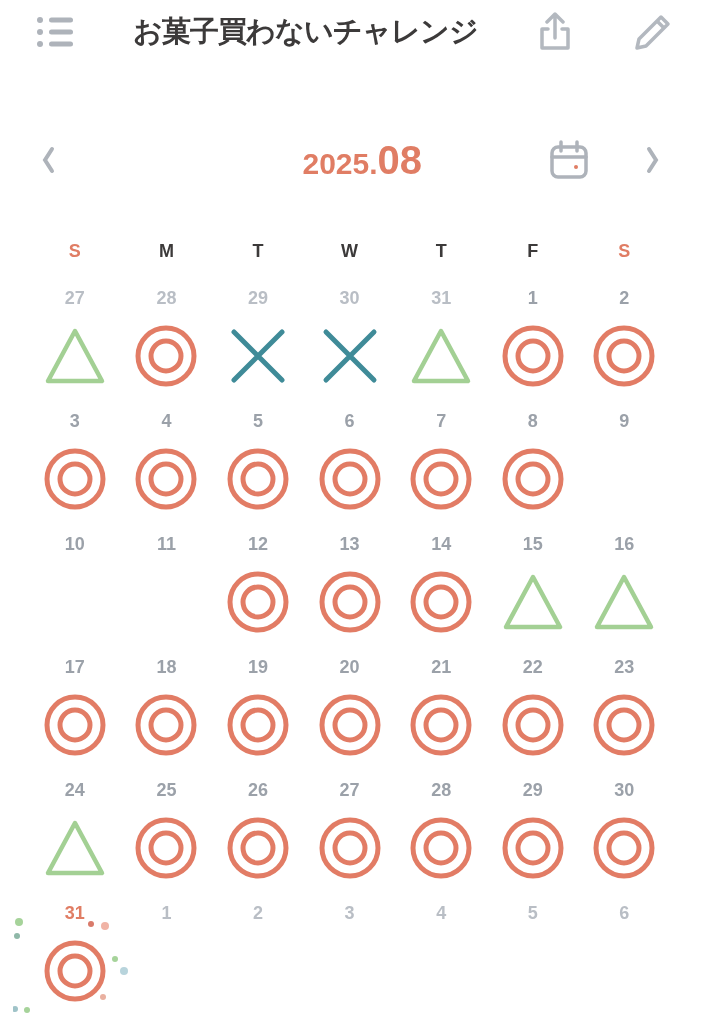 The image size is (701, 1024). I want to click on date-label: 25, so click(166, 790).